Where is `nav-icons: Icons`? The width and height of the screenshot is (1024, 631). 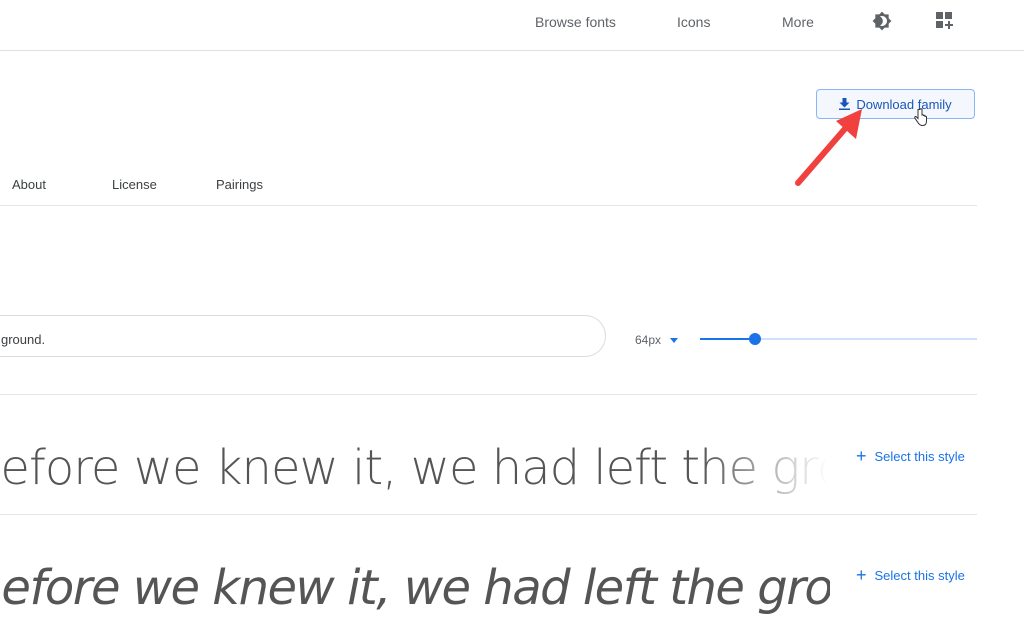 nav-icons: Icons is located at coordinates (693, 22).